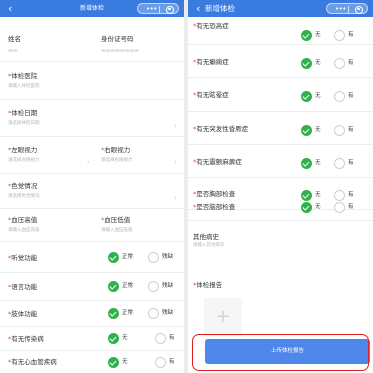 The image size is (373, 373). Describe the element at coordinates (208, 285) in the screenshot. I see `report-label: *体检报告` at that location.